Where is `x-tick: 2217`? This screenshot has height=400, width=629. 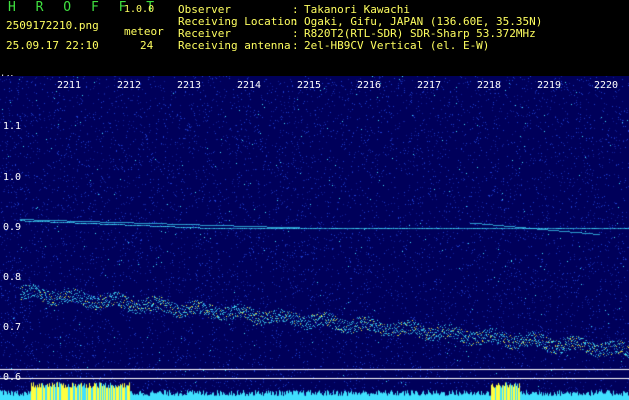 x-tick: 2217 is located at coordinates (429, 85).